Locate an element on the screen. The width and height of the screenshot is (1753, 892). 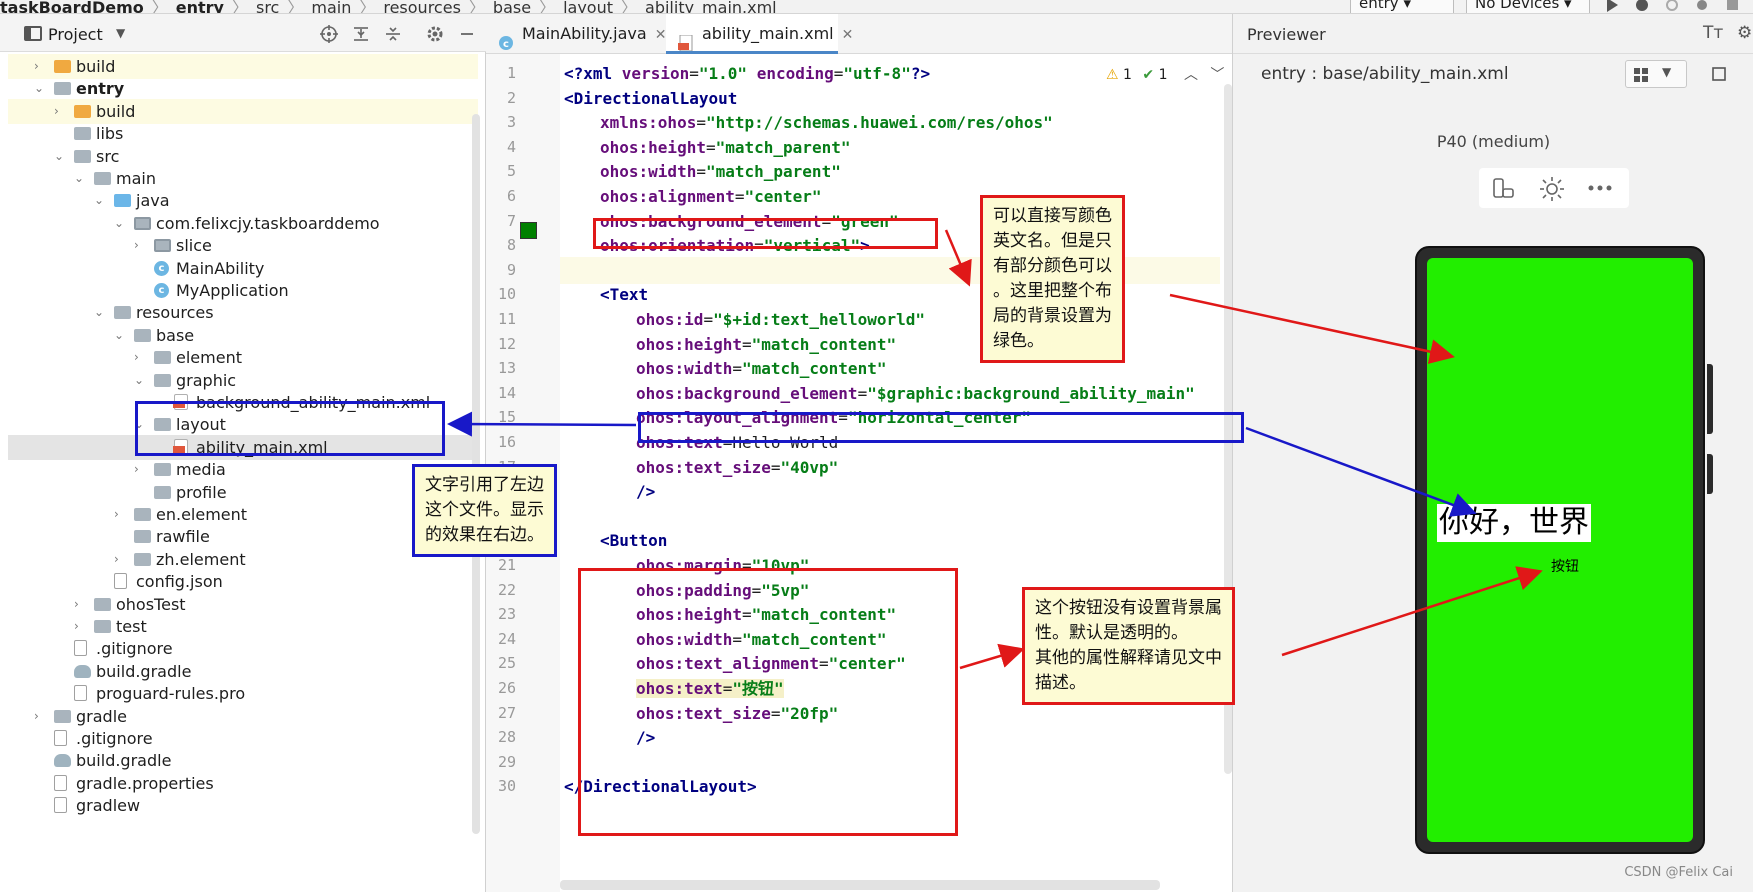
color-preview-swatch is located at coordinates (528, 230).